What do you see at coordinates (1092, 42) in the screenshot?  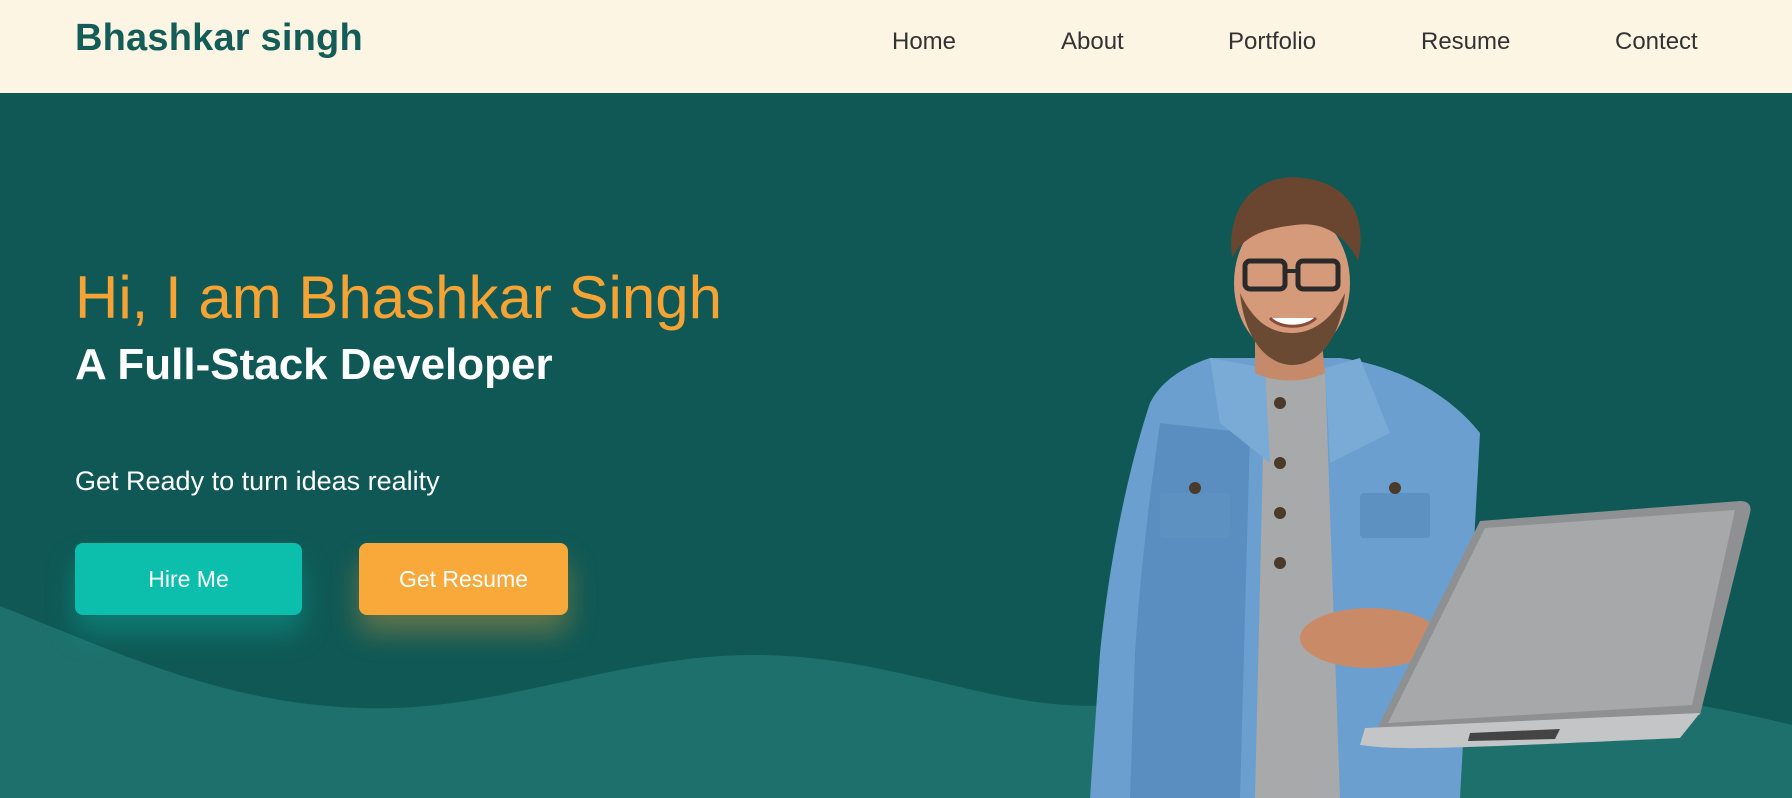 I see `nav-link-about: About` at bounding box center [1092, 42].